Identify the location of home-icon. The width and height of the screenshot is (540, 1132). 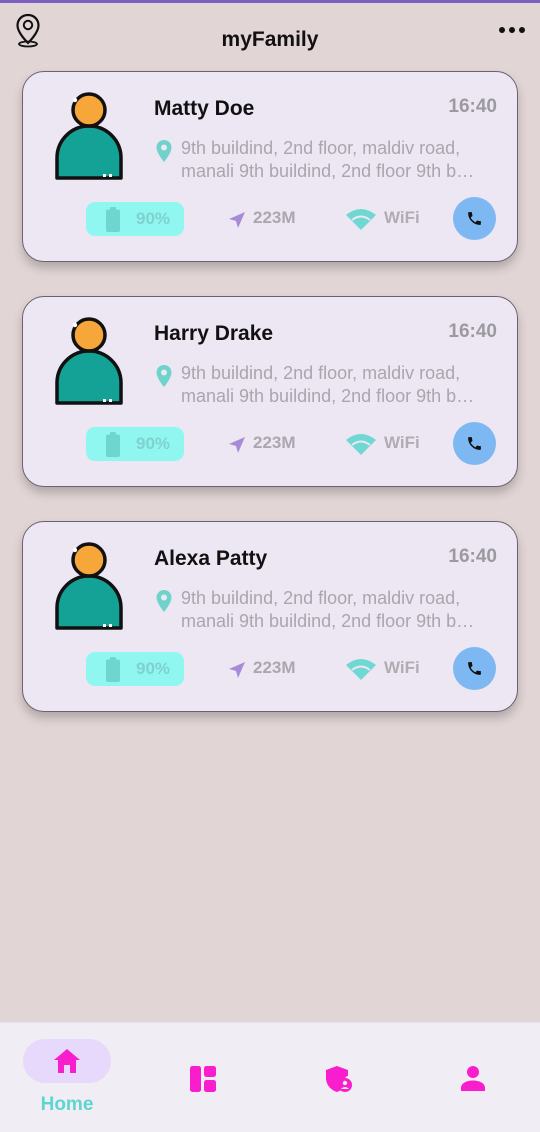
(67, 1061).